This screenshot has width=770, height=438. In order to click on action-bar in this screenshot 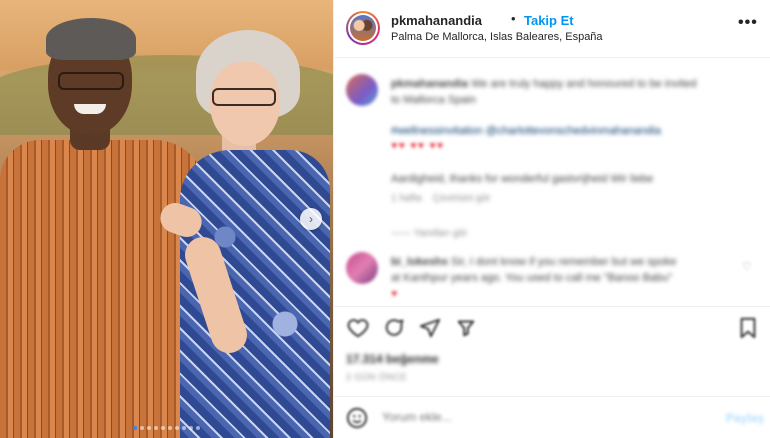, I will do `click(552, 326)`.